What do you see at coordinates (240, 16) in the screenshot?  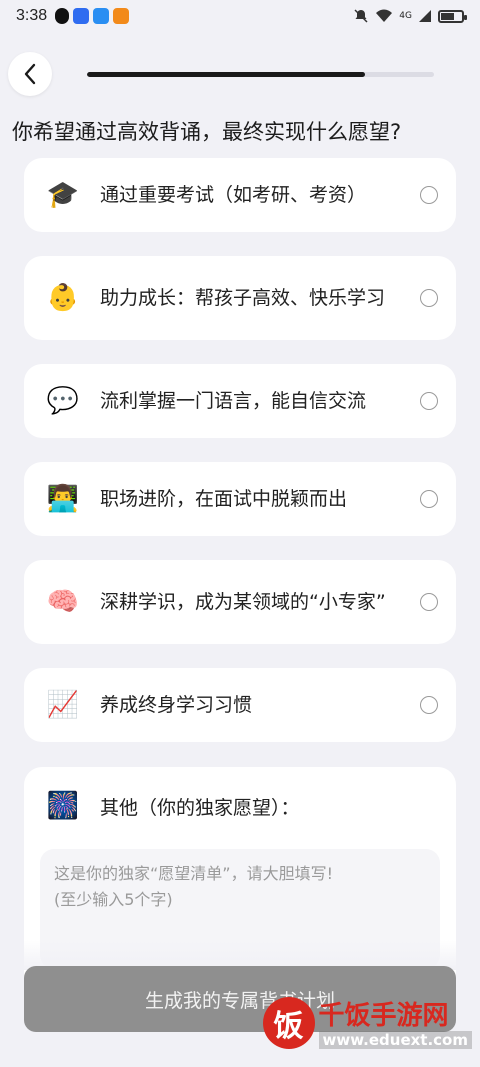 I see `status-bar: 3:38 4G` at bounding box center [240, 16].